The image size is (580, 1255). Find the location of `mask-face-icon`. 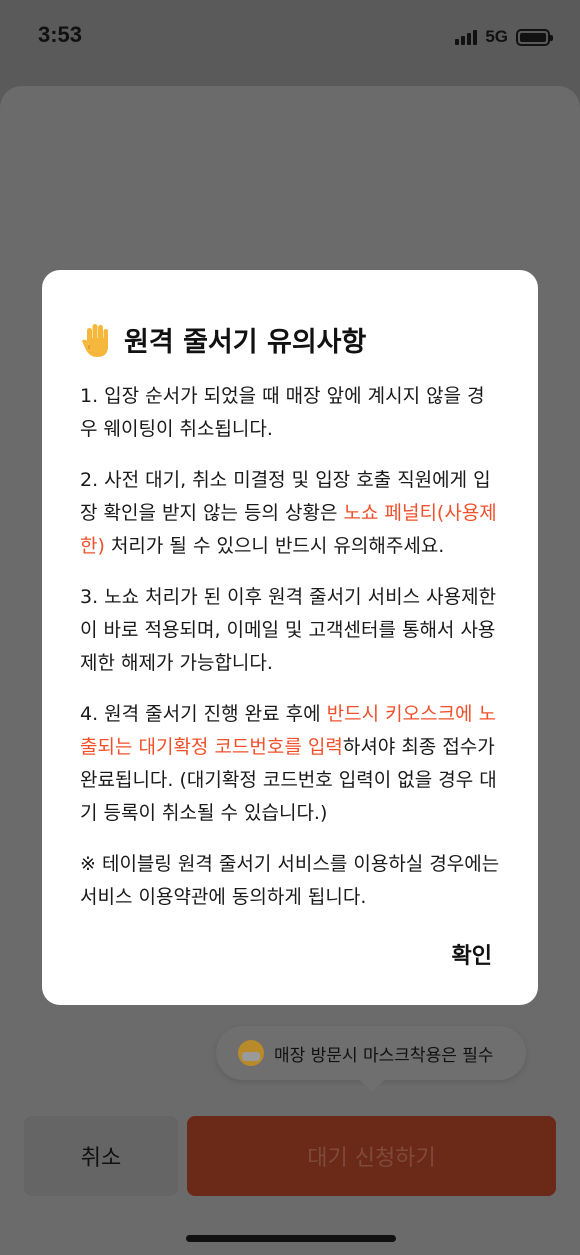

mask-face-icon is located at coordinates (251, 1053).